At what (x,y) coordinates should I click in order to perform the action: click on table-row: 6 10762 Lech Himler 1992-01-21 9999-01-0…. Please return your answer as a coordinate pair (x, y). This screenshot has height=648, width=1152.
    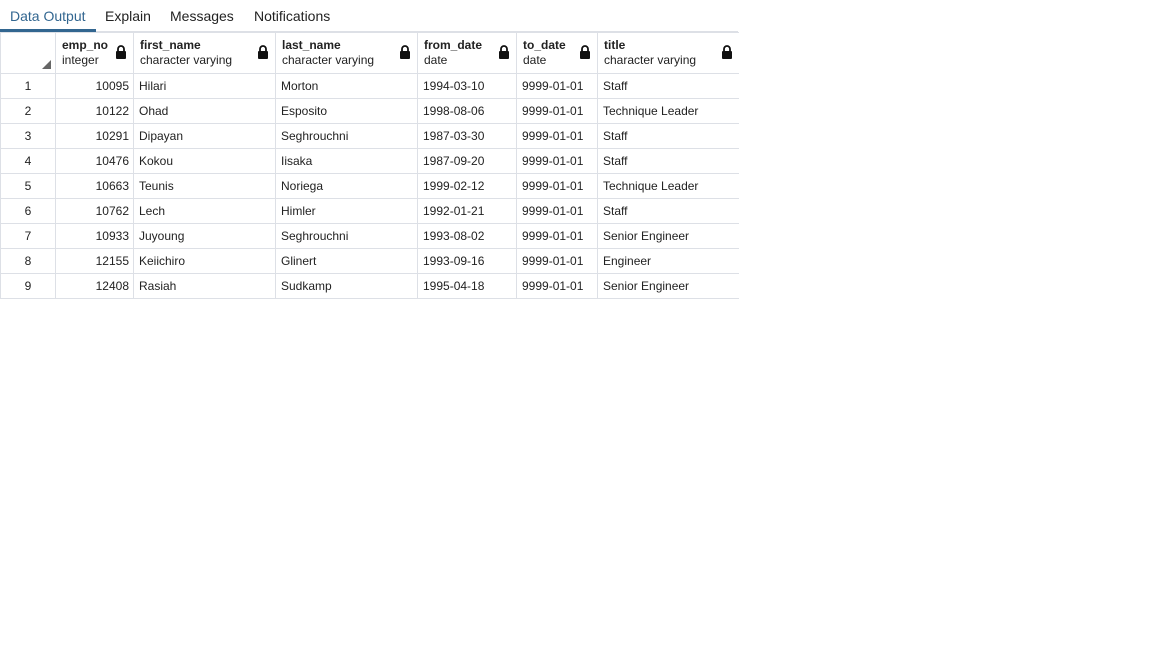
    Looking at the image, I should click on (369, 211).